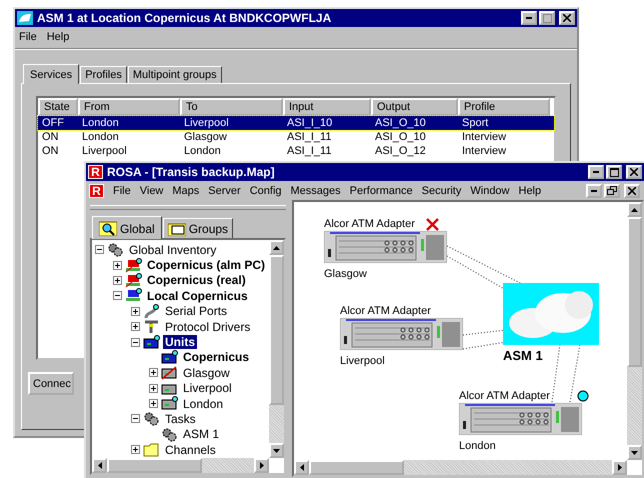 The image size is (644, 478). Describe the element at coordinates (190, 449) in the screenshot. I see `tree-item: Channels` at that location.